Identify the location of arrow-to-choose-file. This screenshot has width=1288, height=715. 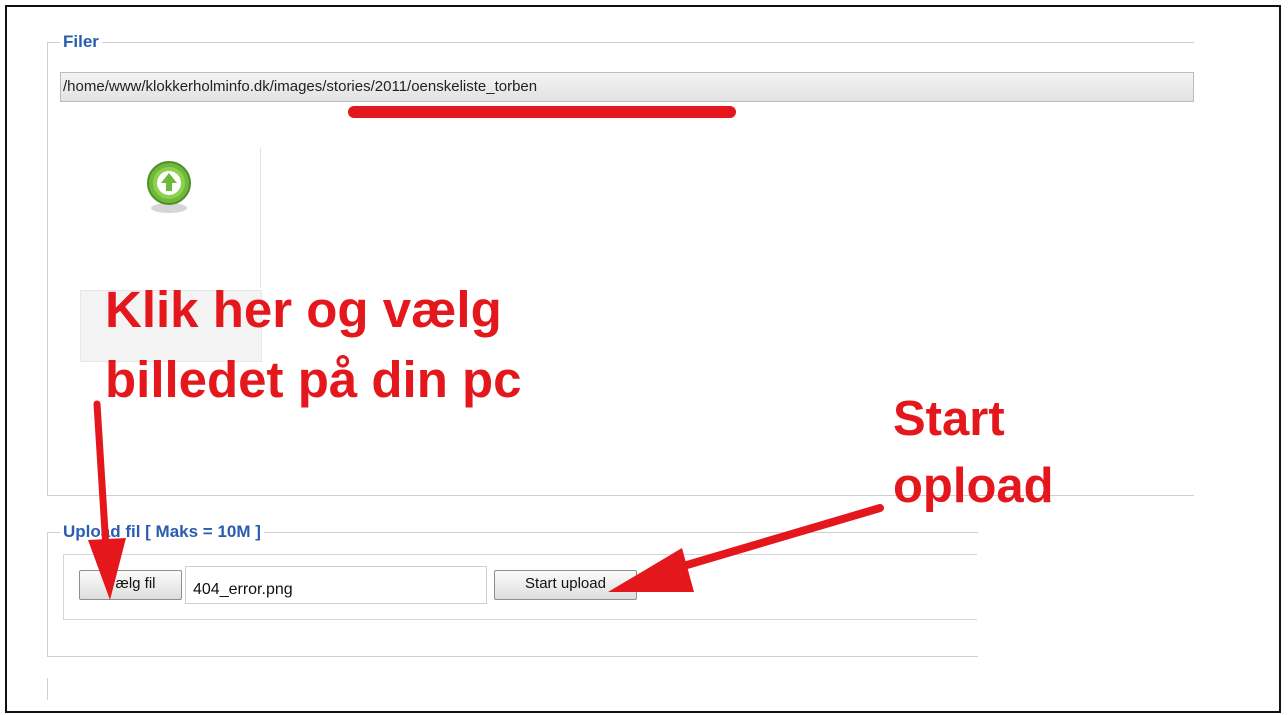
(101, 476).